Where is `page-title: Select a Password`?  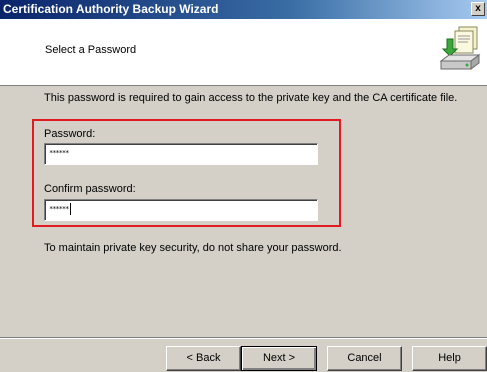
page-title: Select a Password is located at coordinates (91, 50).